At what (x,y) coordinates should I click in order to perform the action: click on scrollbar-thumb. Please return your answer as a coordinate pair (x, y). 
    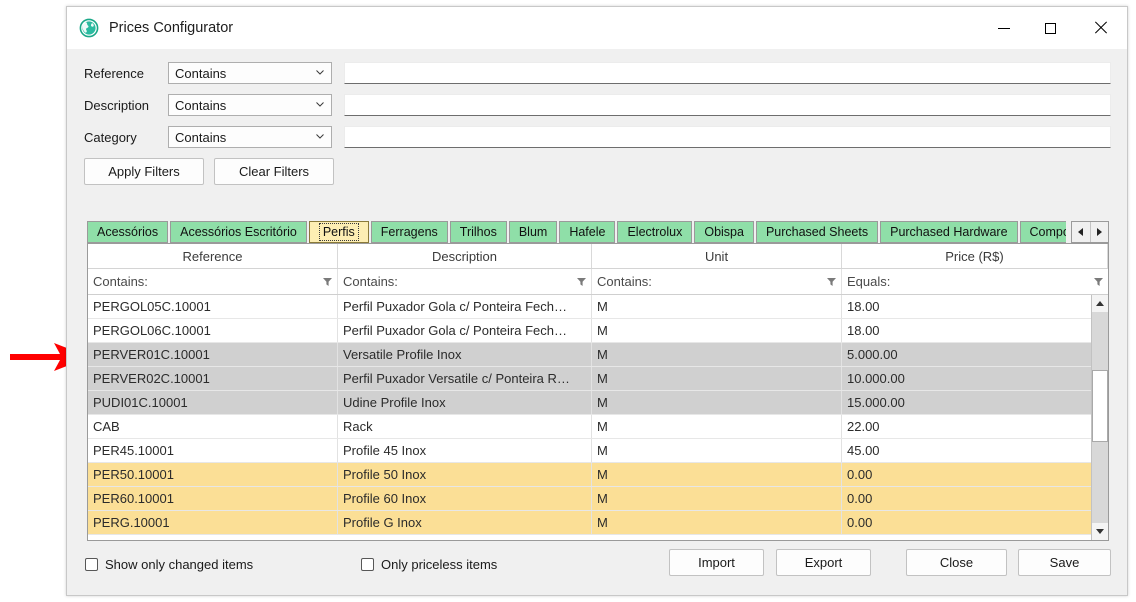
    Looking at the image, I should click on (1100, 406).